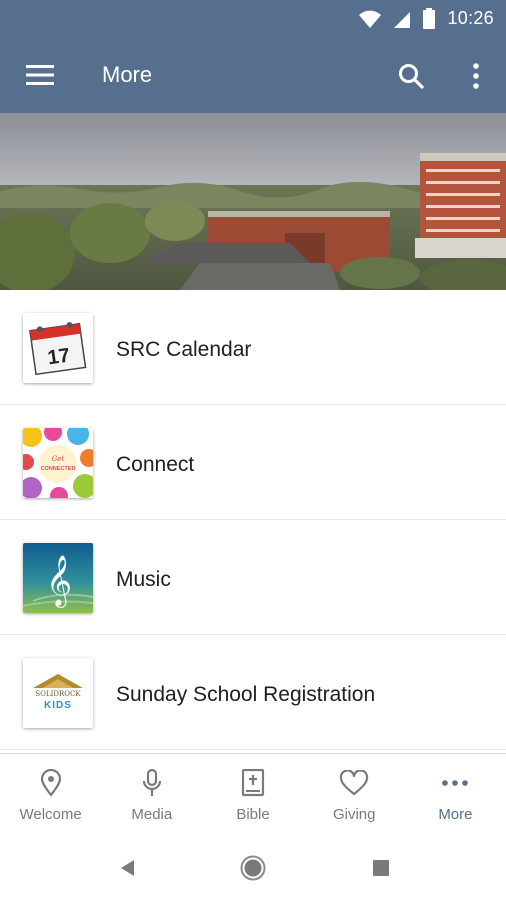 The height and width of the screenshot is (900, 506). What do you see at coordinates (354, 783) in the screenshot?
I see `heart-icon` at bounding box center [354, 783].